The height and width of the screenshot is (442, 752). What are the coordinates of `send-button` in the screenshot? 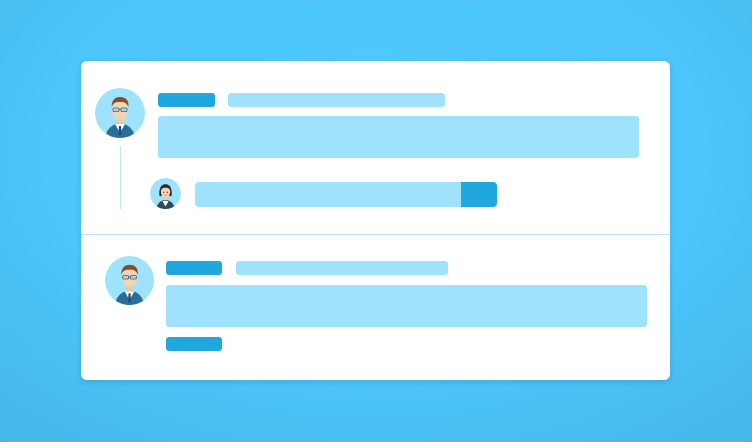 It's located at (479, 194).